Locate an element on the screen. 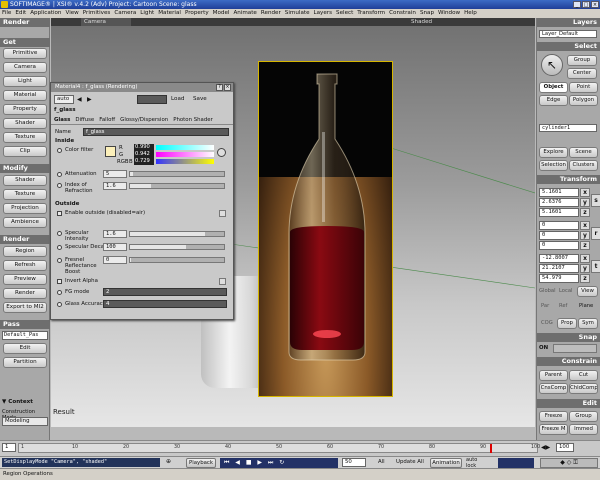  modify-texture-button: Texture is located at coordinates (25, 194).